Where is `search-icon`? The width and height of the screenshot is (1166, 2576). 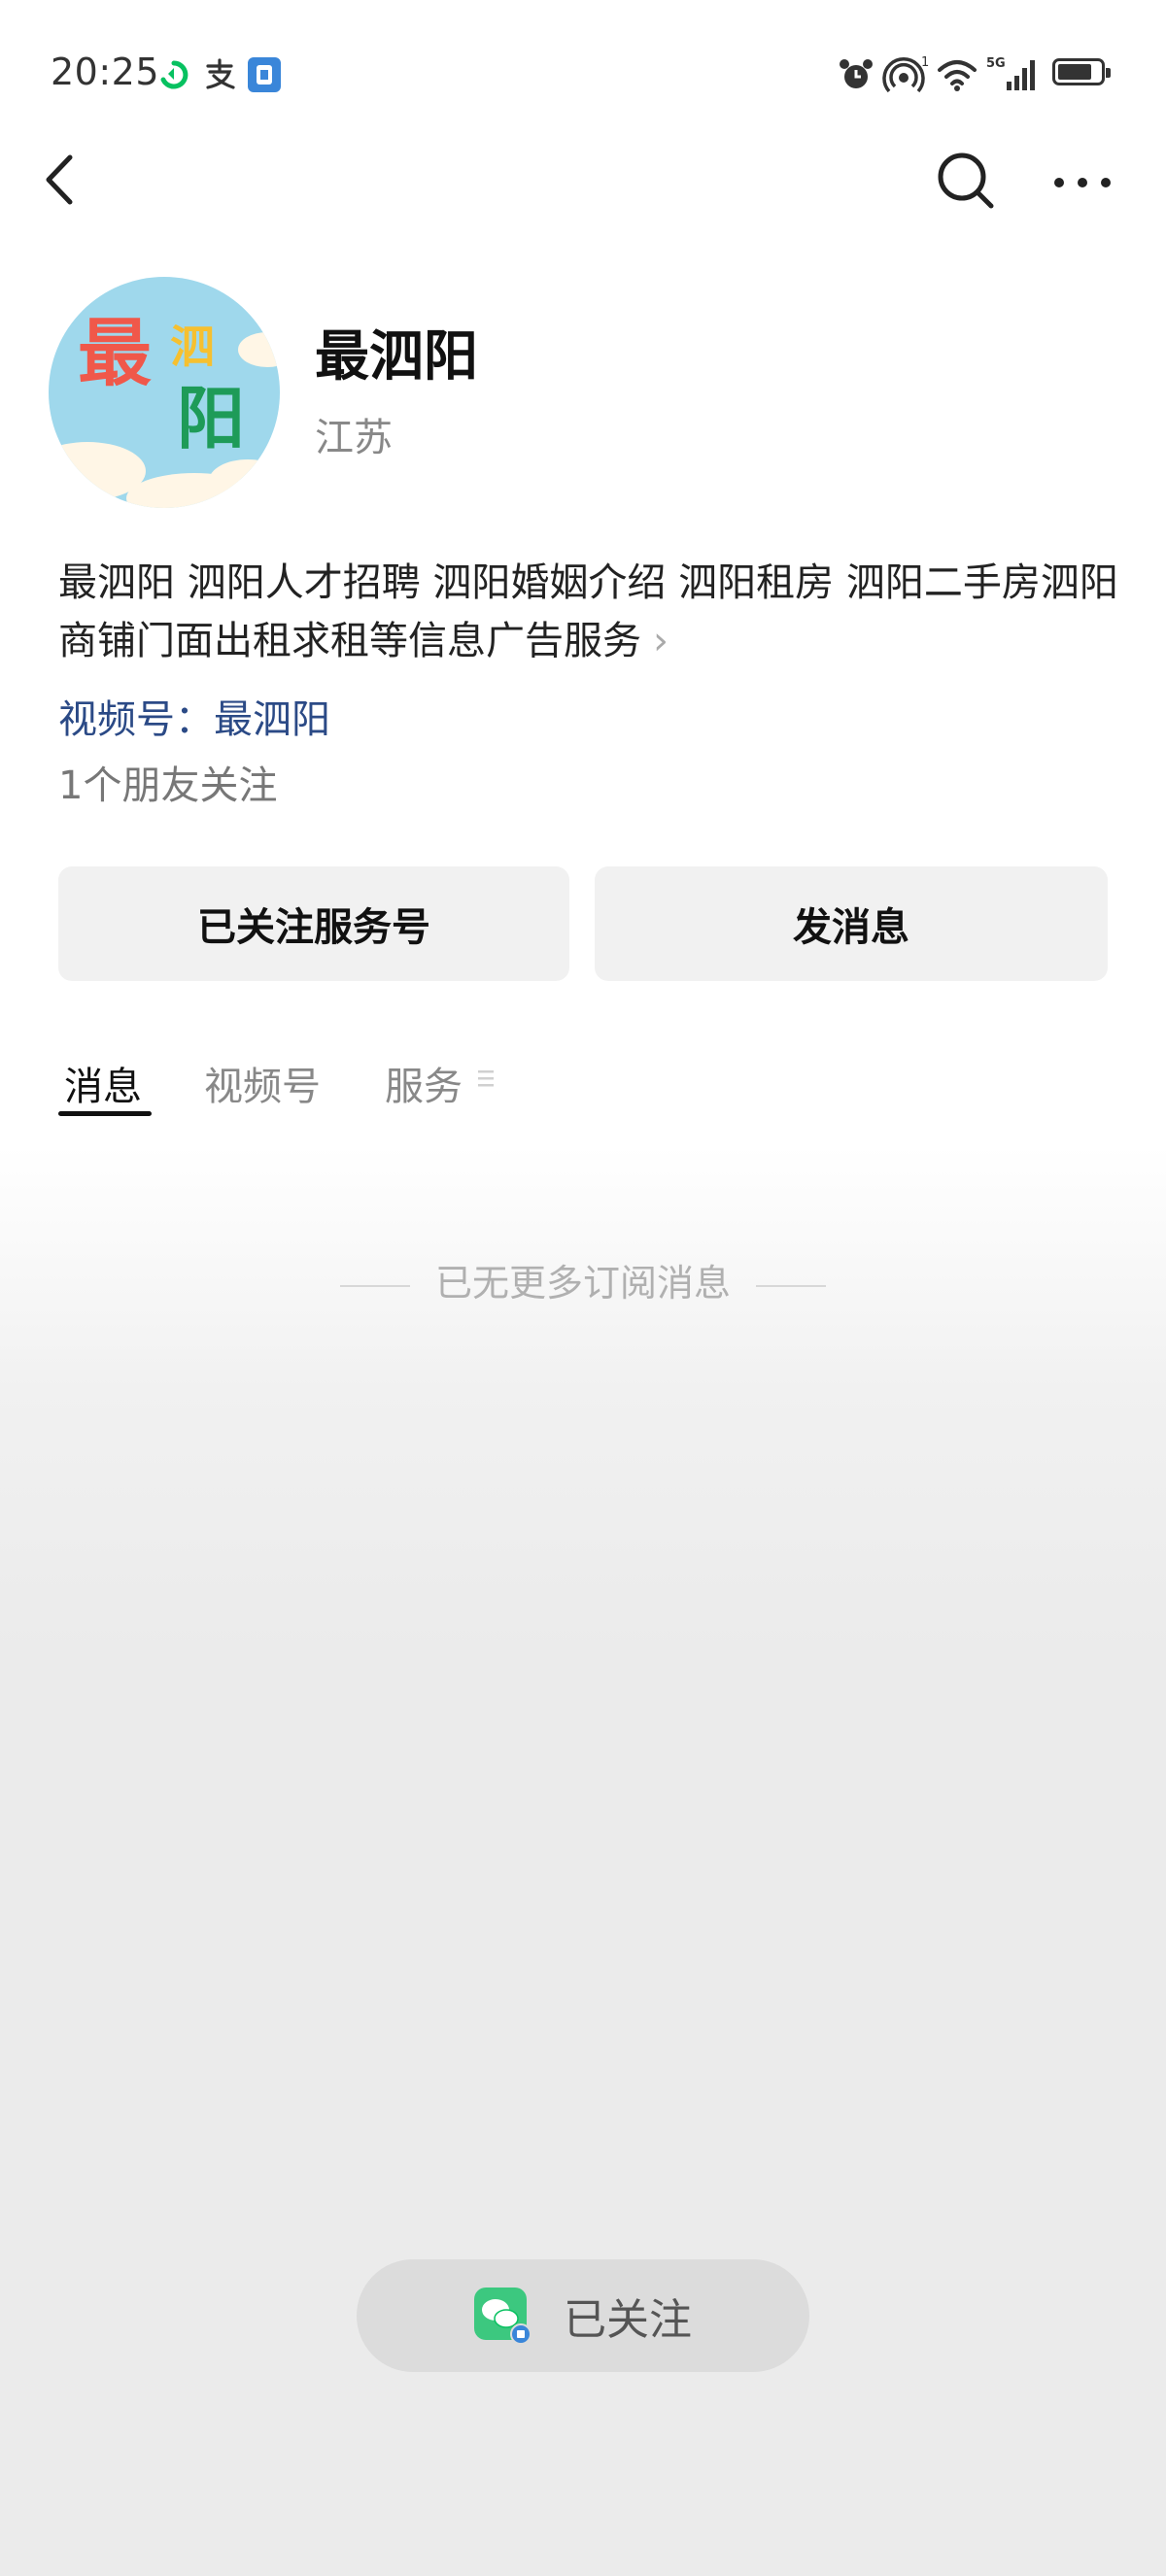 search-icon is located at coordinates (966, 180).